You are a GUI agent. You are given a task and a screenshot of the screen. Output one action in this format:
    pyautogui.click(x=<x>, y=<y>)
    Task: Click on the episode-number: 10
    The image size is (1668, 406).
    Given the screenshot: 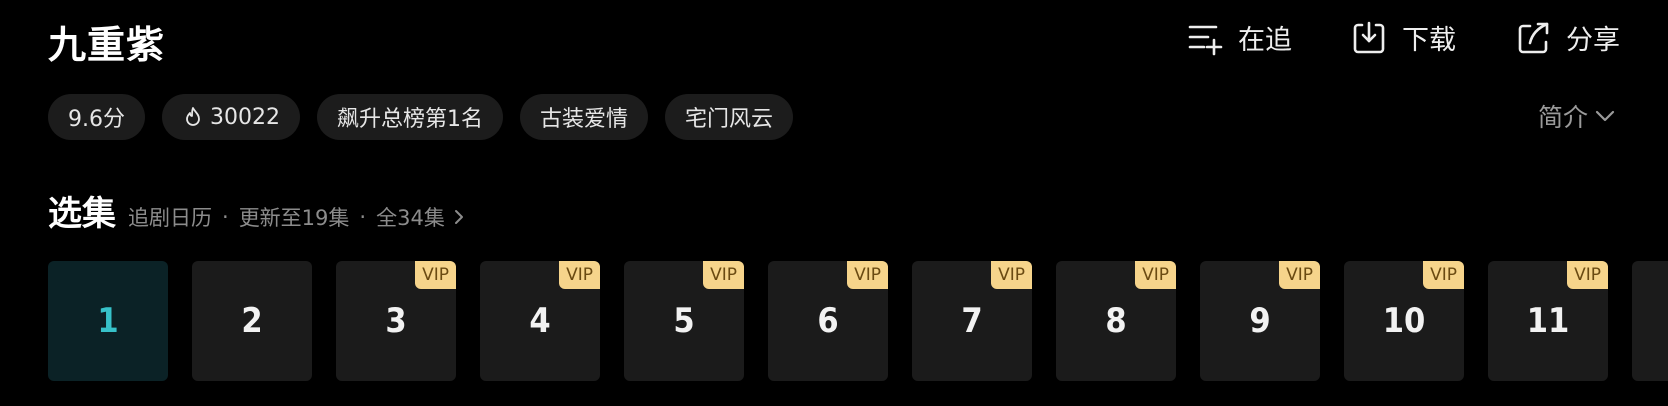 What is the action you would take?
    pyautogui.click(x=1404, y=321)
    